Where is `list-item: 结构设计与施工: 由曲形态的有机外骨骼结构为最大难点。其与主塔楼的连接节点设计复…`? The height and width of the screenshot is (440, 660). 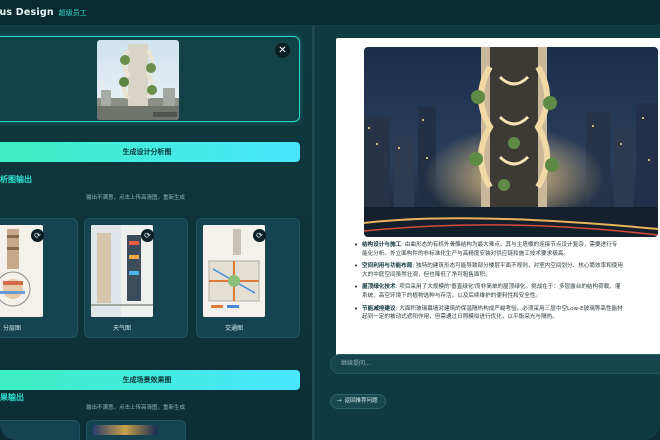
list-item: 结构设计与施工: 由曲形态的有机外骨骼结构为最大难点。其与主塔楼的连接节点设计复… is located at coordinates (507, 249).